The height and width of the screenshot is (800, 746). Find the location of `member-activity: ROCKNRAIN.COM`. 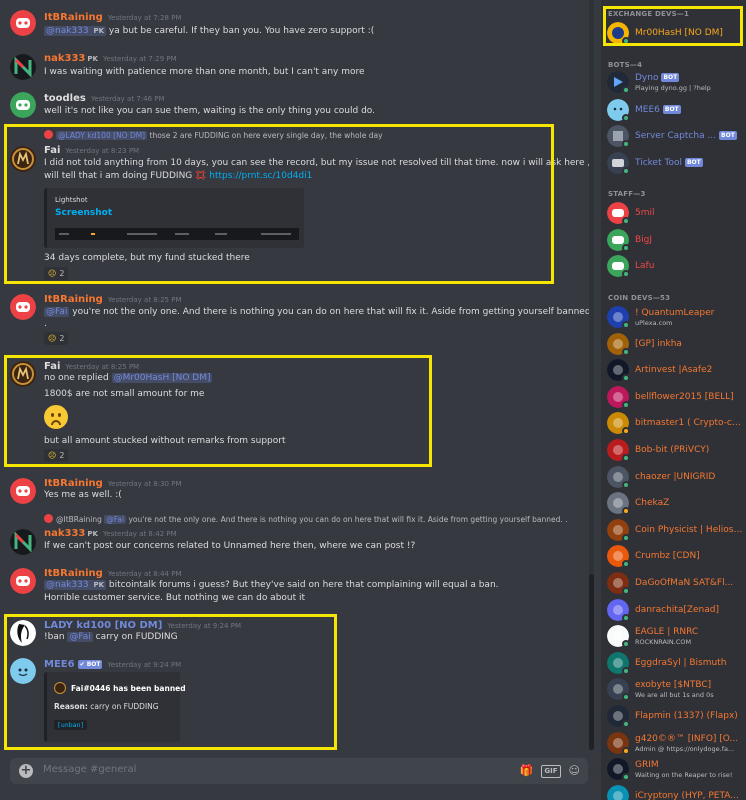

member-activity: ROCKNRAIN.COM is located at coordinates (663, 642).